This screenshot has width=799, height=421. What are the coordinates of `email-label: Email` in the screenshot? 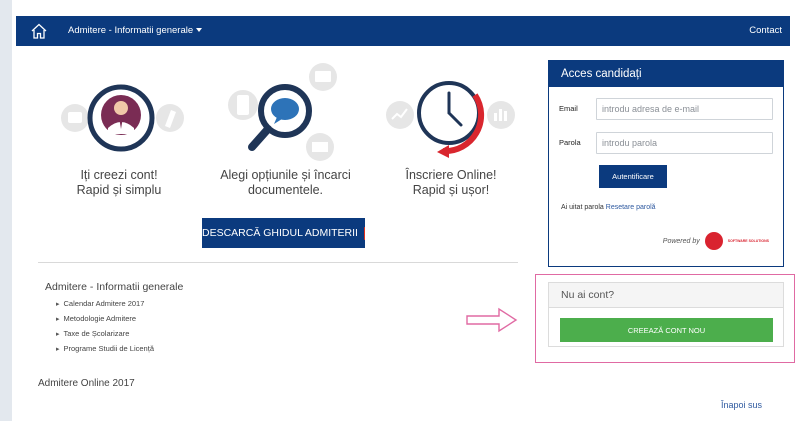 It's located at (568, 108).